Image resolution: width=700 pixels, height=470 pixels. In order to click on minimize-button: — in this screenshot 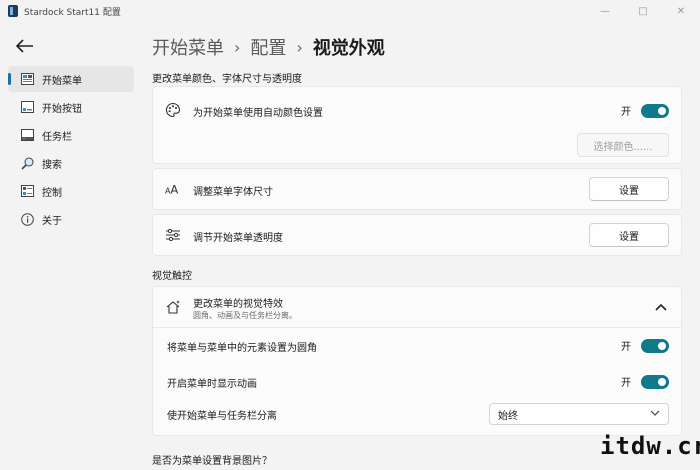, I will do `click(605, 11)`.